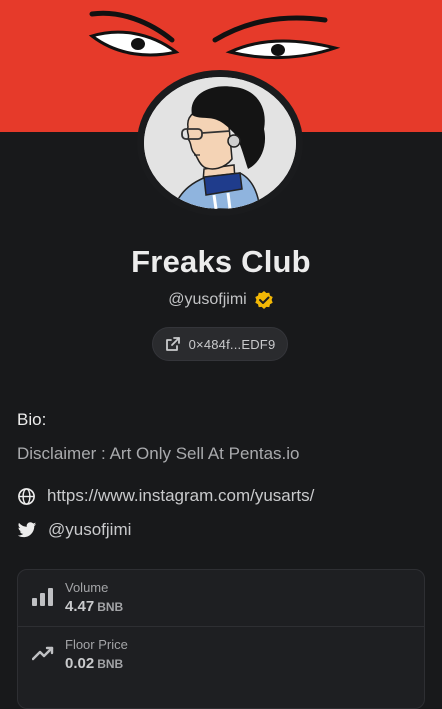 This screenshot has height=709, width=442. I want to click on verified-badge-icon, so click(264, 300).